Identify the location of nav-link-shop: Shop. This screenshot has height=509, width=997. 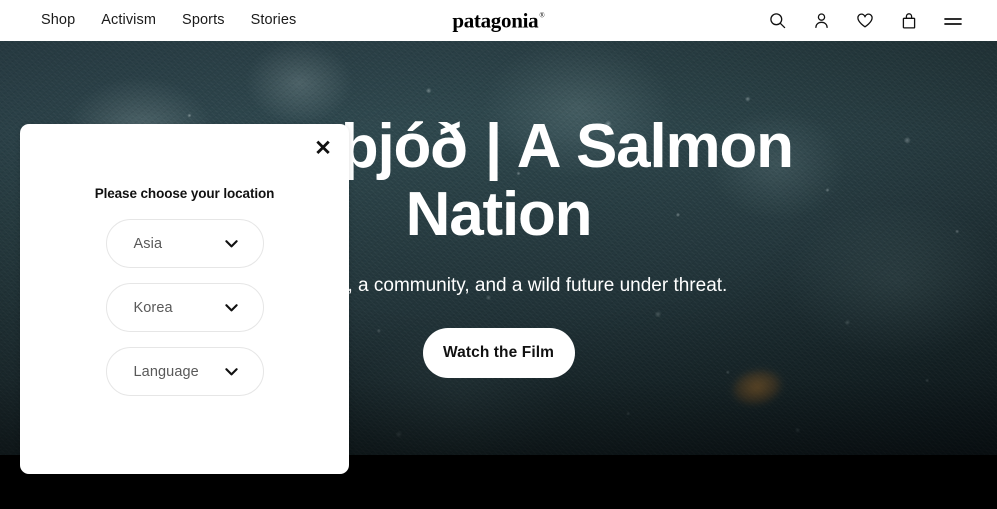
(58, 20).